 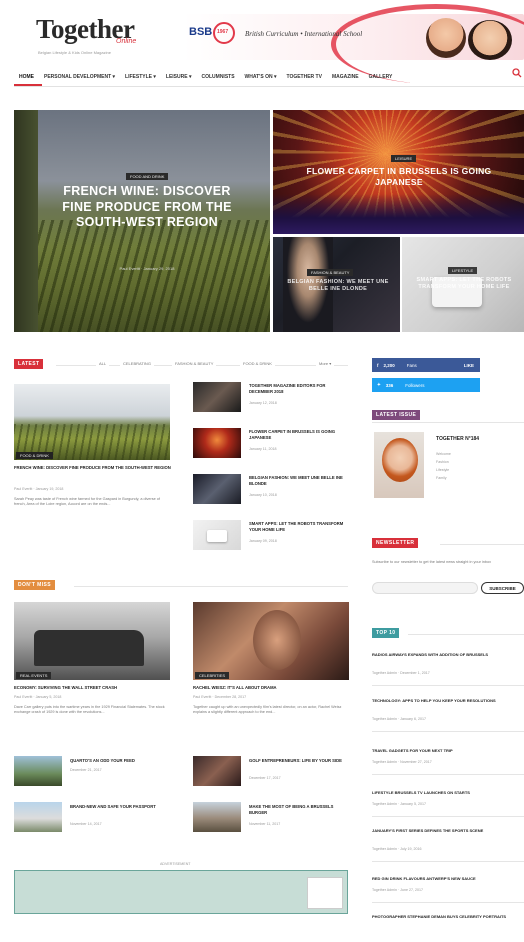 What do you see at coordinates (447, 792) in the screenshot?
I see `top-item-title: LIFESTYLE BRUSSELS TV LAUNCHES ON STARTS` at bounding box center [447, 792].